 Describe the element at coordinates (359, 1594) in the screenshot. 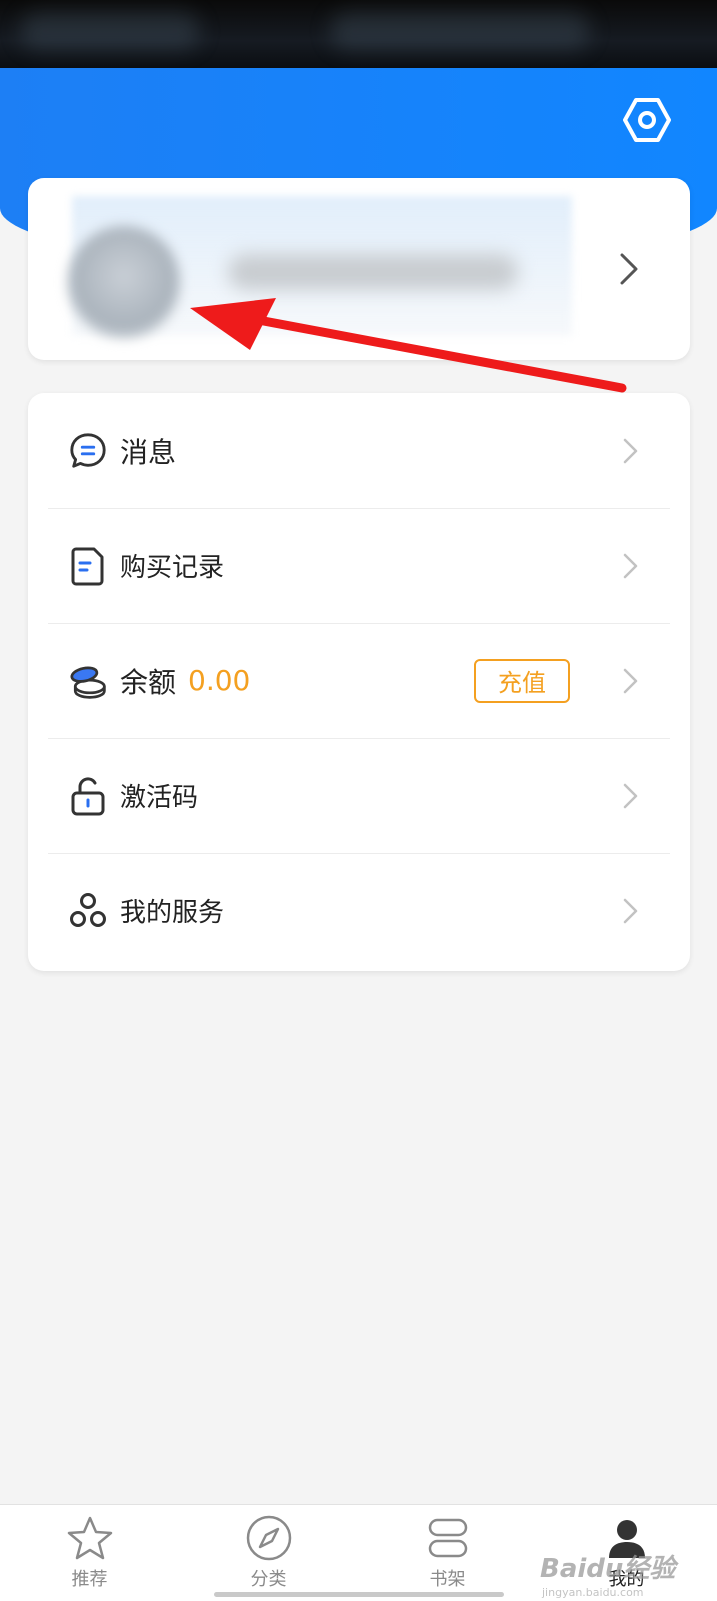

I see `home-indicator` at that location.